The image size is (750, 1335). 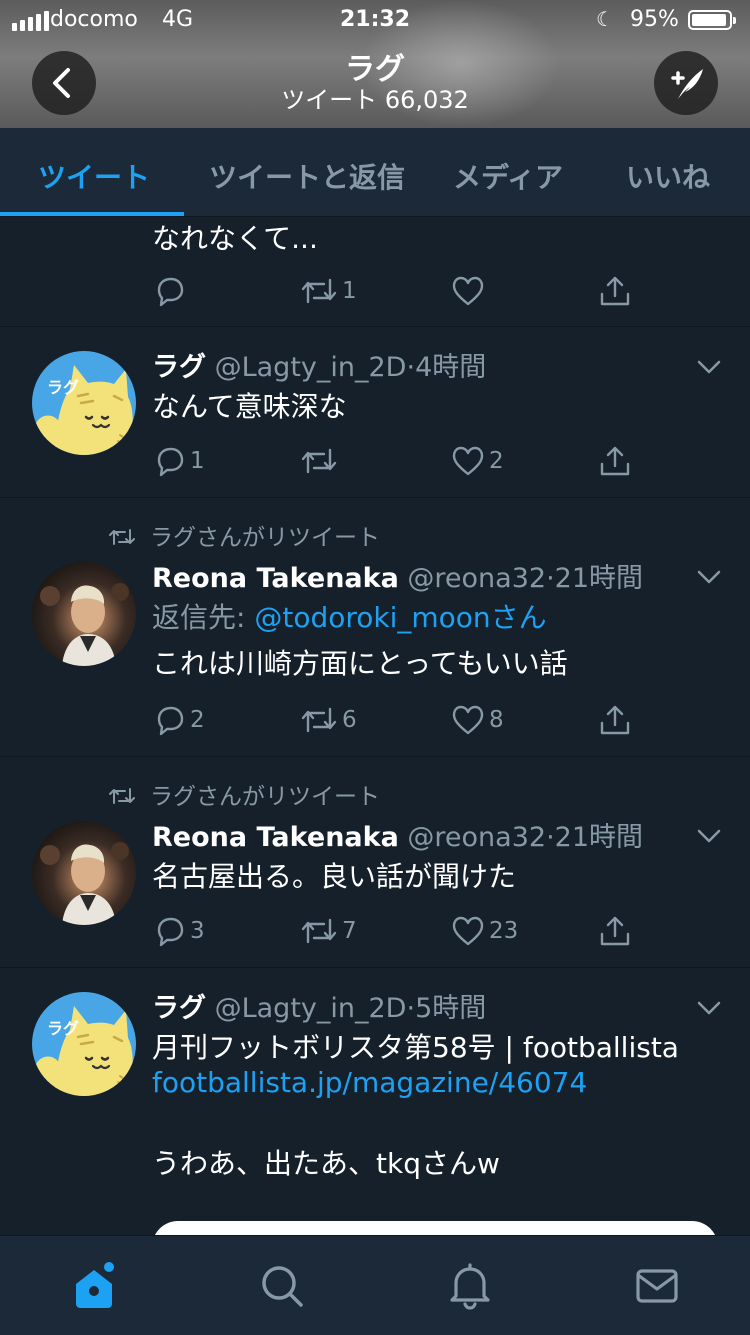 I want to click on tweet-actions: 1 2, so click(x=375, y=461).